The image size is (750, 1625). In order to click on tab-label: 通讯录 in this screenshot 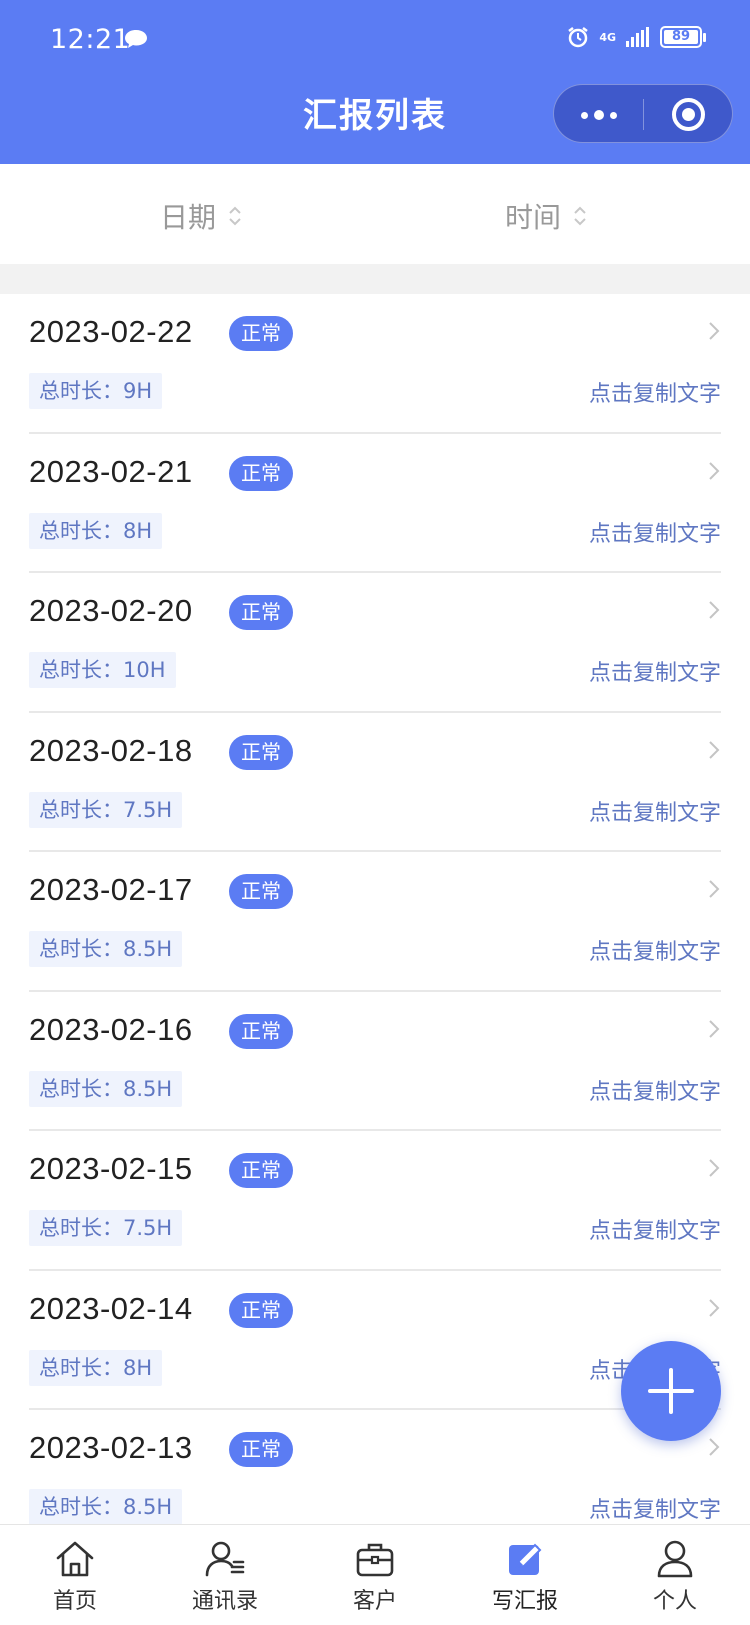, I will do `click(224, 1601)`.